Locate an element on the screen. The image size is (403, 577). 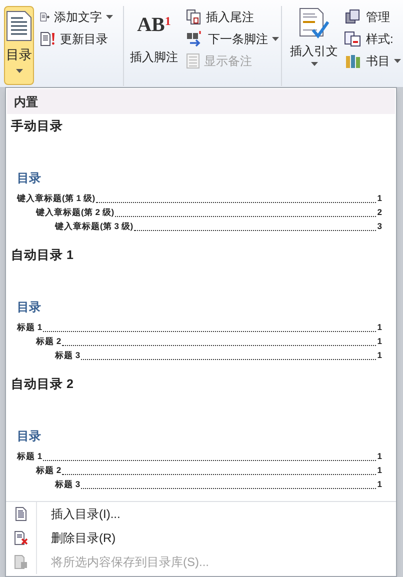
document-save-icon is located at coordinates (21, 562).